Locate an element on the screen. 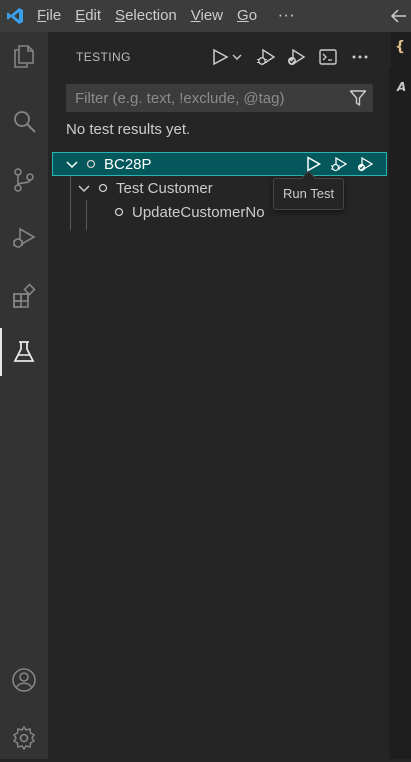 The width and height of the screenshot is (411, 762). debug-test-icon is located at coordinates (339, 164).